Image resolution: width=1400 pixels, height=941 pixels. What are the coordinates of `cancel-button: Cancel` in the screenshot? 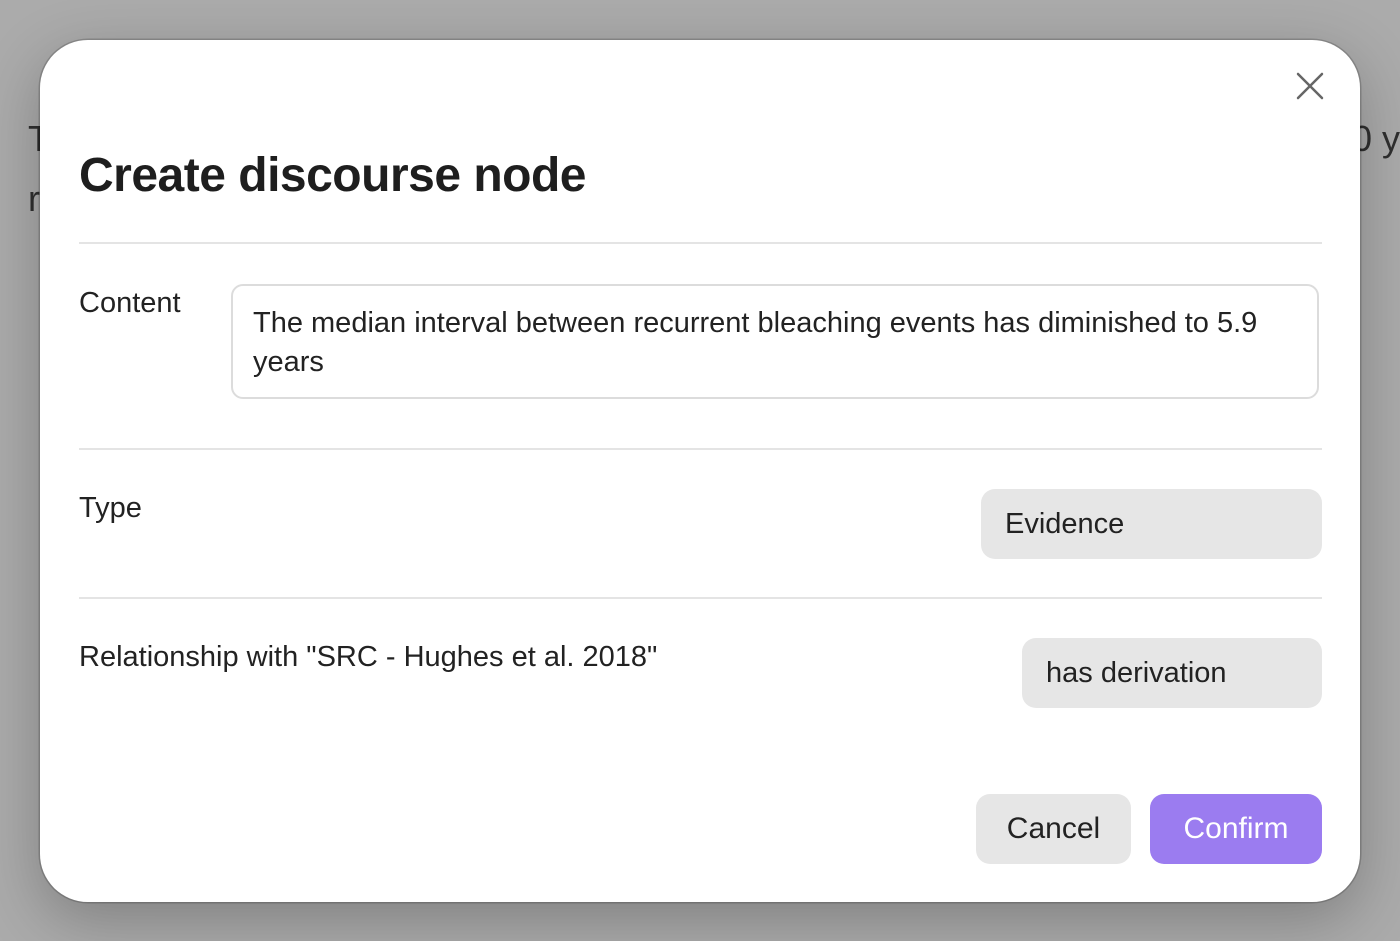 It's located at (1053, 829).